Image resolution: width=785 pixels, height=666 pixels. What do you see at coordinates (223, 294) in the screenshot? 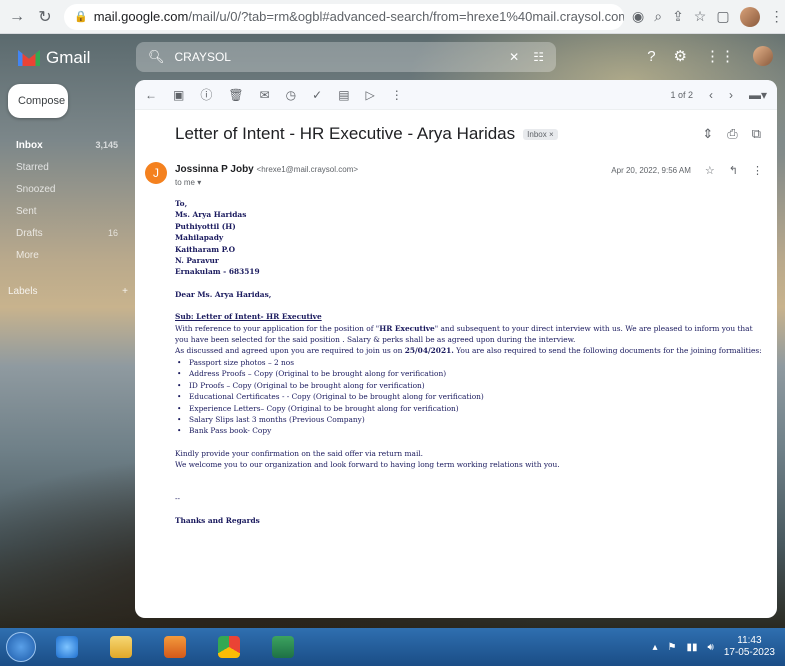
I see `dear-line: Dear Ms. Arya Haridas,` at bounding box center [223, 294].